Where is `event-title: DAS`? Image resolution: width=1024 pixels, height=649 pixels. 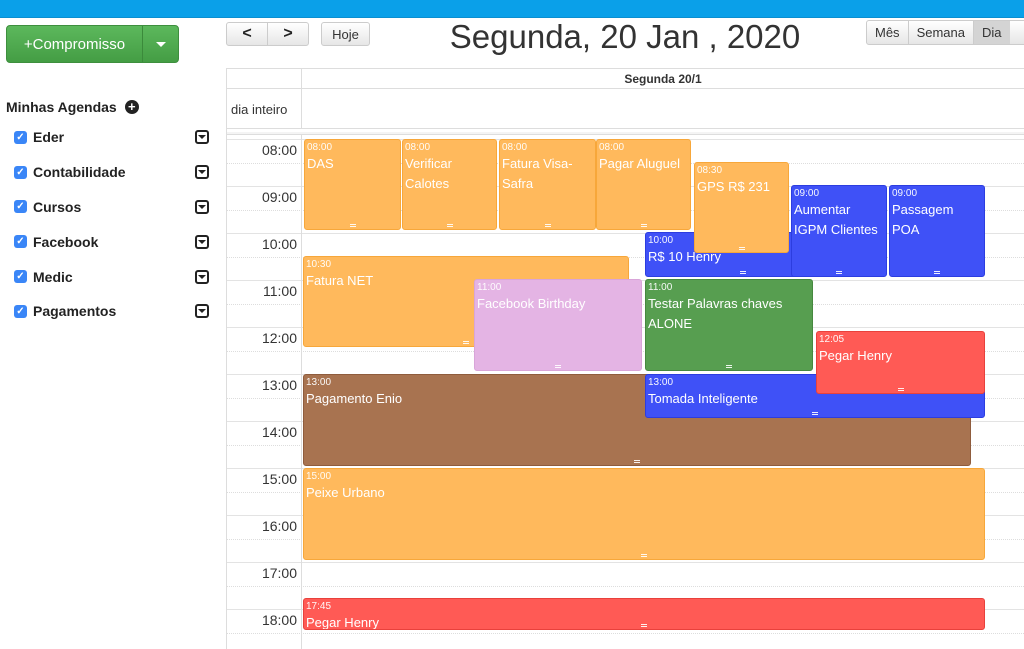 event-title: DAS is located at coordinates (320, 163).